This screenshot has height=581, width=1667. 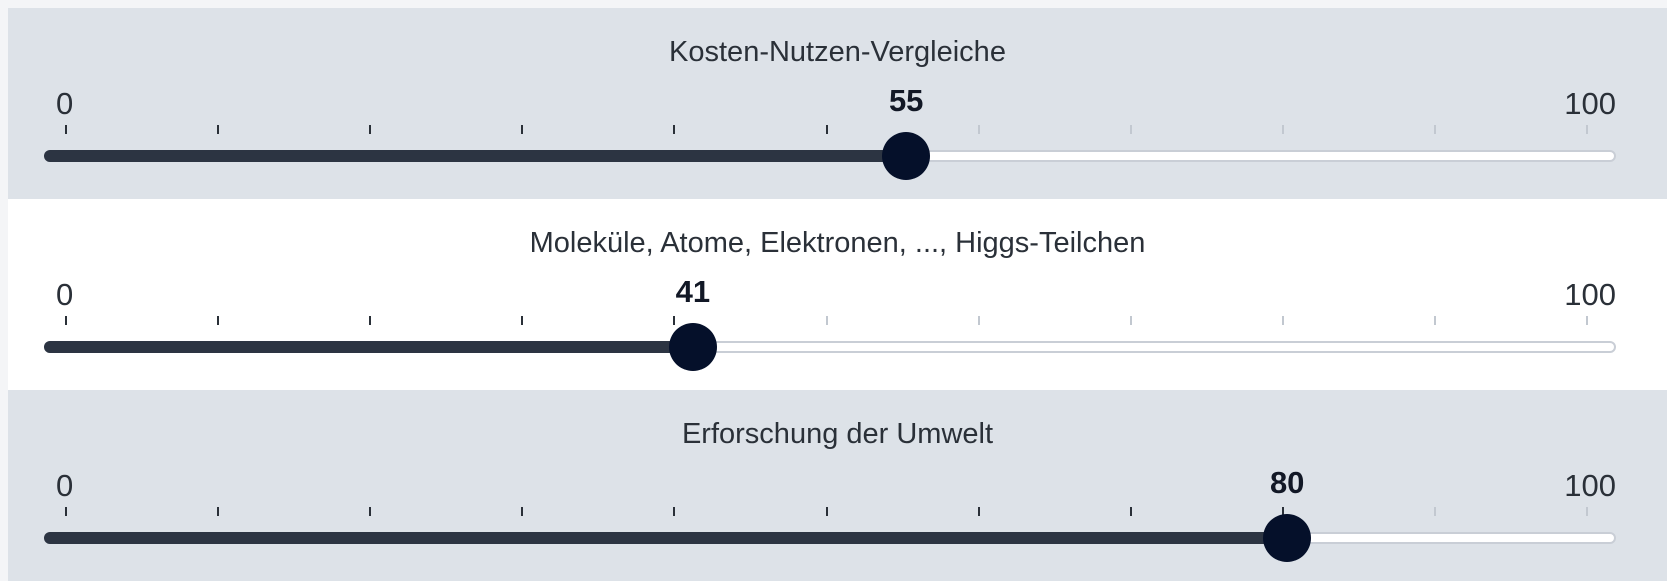 What do you see at coordinates (1287, 482) in the screenshot?
I see `slider-value-label: 80` at bounding box center [1287, 482].